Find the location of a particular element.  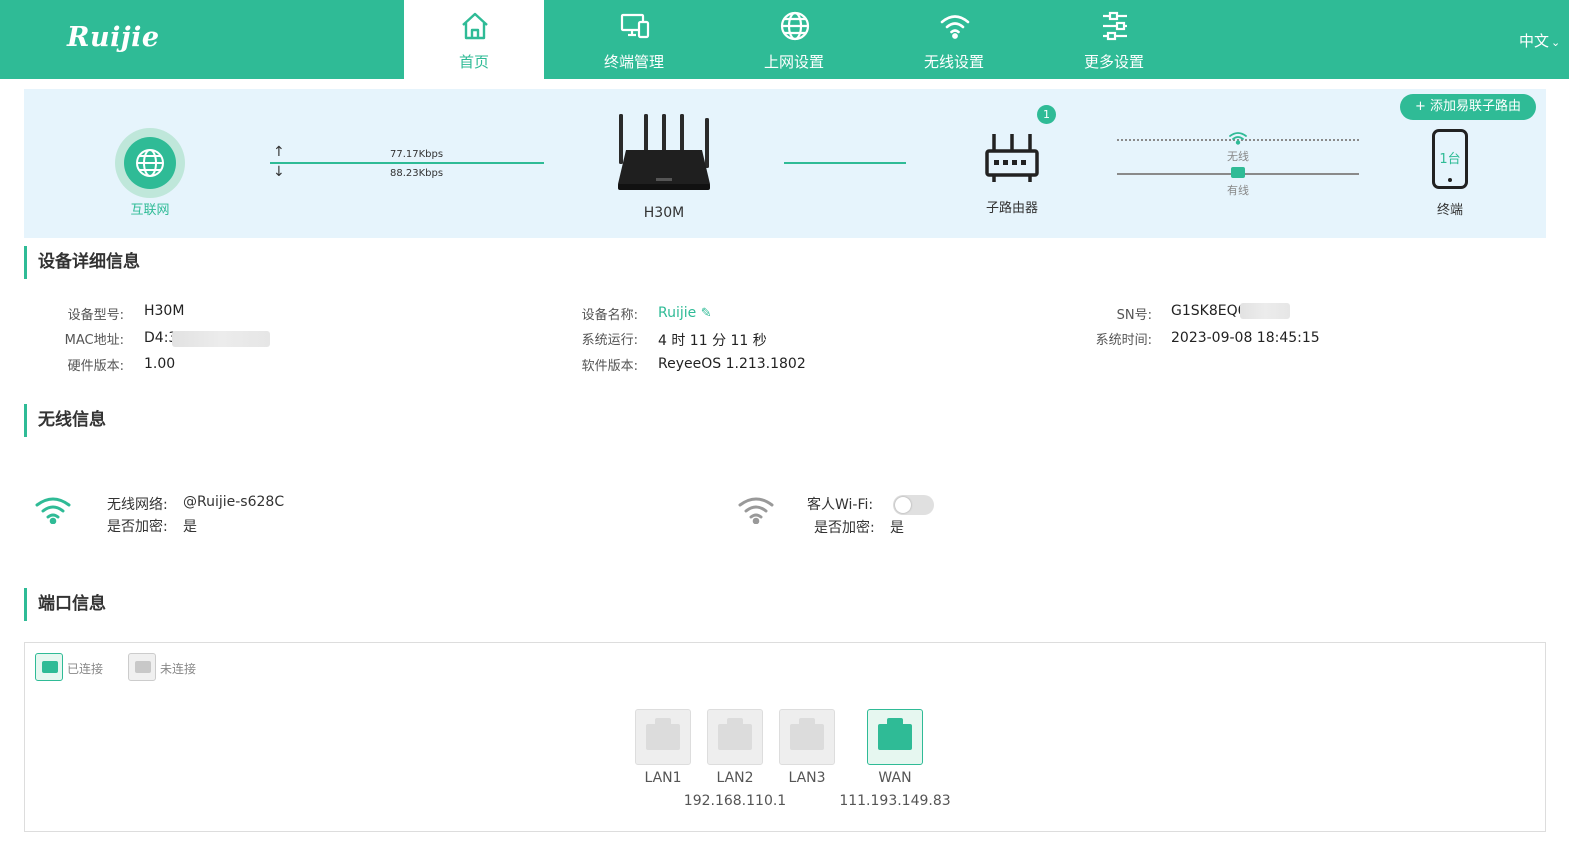

guest-encryption-value: 是 is located at coordinates (897, 528).